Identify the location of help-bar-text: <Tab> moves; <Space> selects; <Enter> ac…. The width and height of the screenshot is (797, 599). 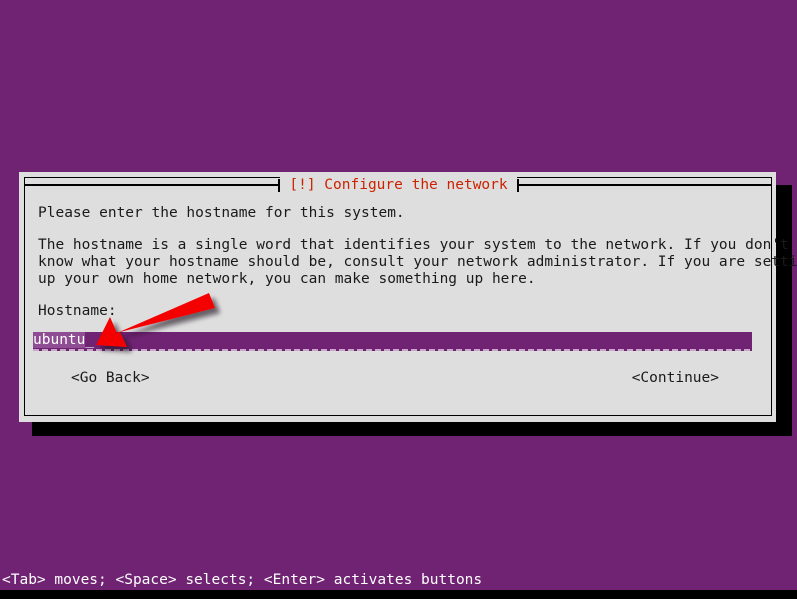
(242, 580).